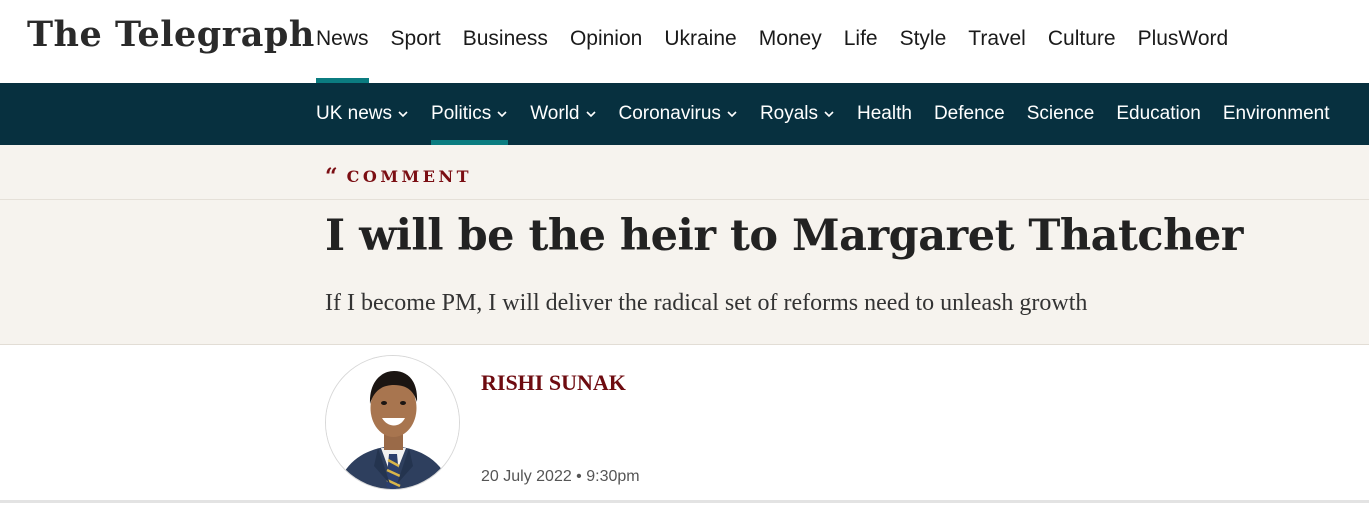 Image resolution: width=1369 pixels, height=516 pixels. What do you see at coordinates (684, 501) in the screenshot?
I see `bottom-divider` at bounding box center [684, 501].